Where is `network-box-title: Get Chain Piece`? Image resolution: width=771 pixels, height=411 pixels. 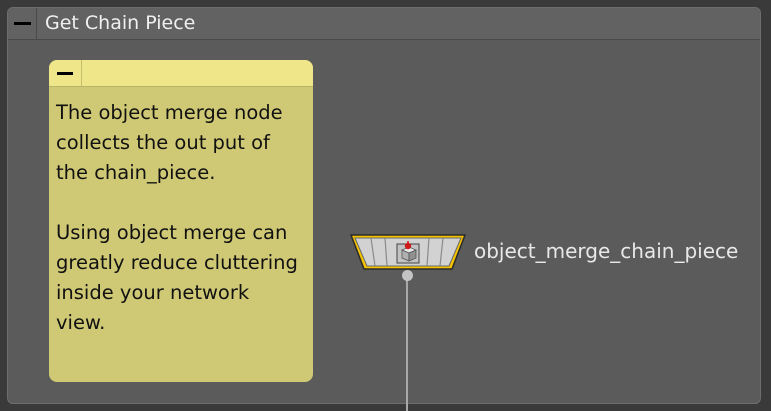
network-box-title: Get Chain Piece is located at coordinates (120, 23).